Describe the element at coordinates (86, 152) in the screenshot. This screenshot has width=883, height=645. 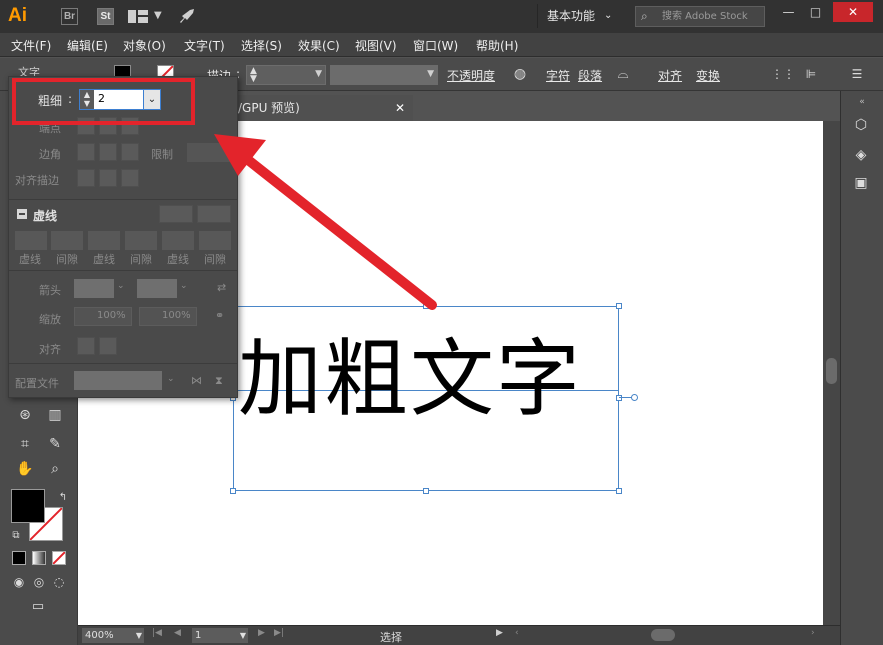
I see `miter-join-icon` at that location.